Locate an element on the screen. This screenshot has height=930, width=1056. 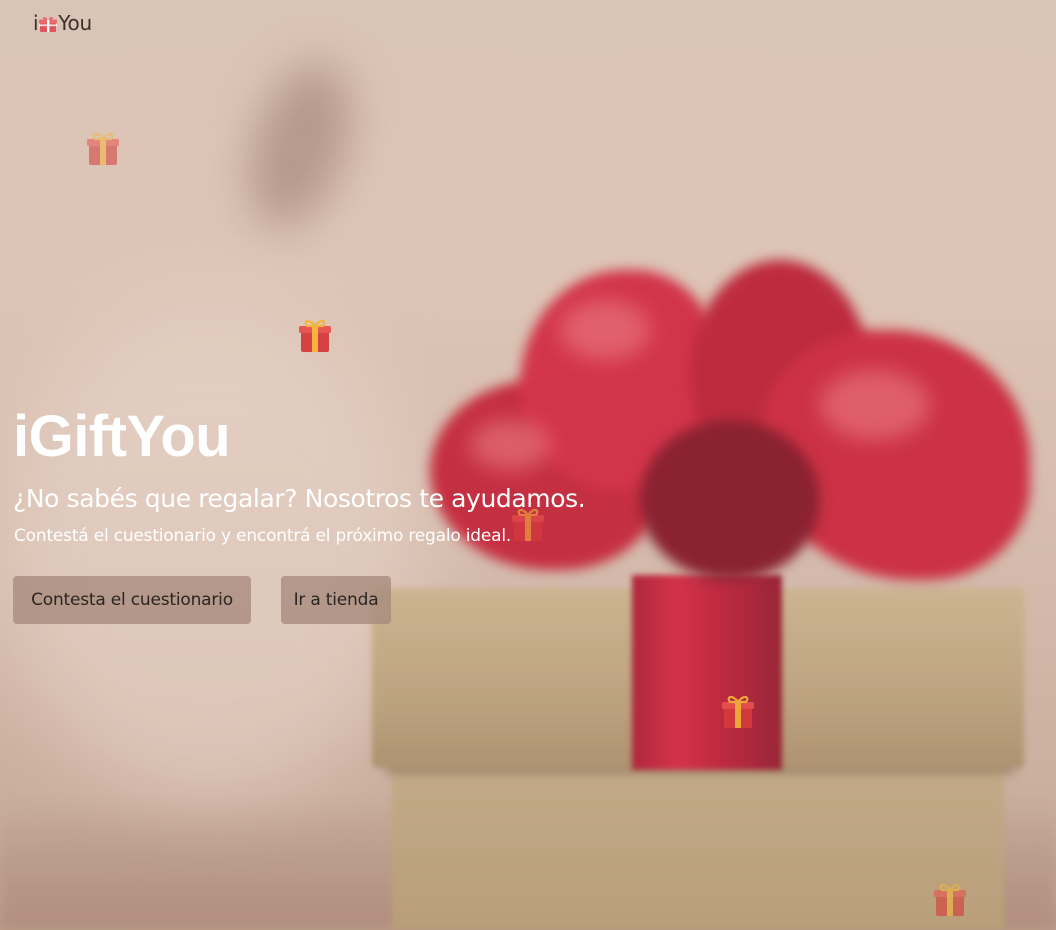
take-quiz-button: Contesta el cuestionario is located at coordinates (132, 600).